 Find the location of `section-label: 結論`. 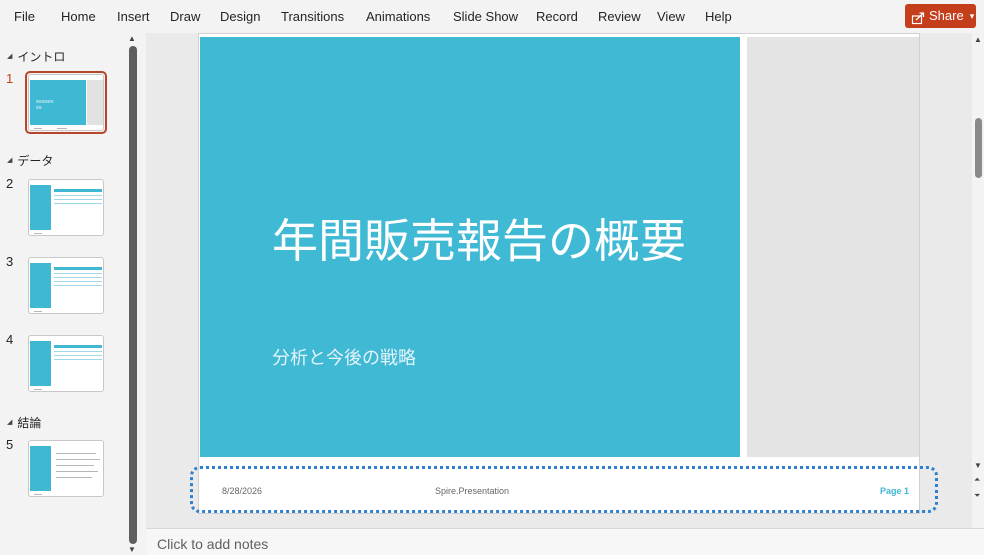

section-label: 結論 is located at coordinates (29, 422).